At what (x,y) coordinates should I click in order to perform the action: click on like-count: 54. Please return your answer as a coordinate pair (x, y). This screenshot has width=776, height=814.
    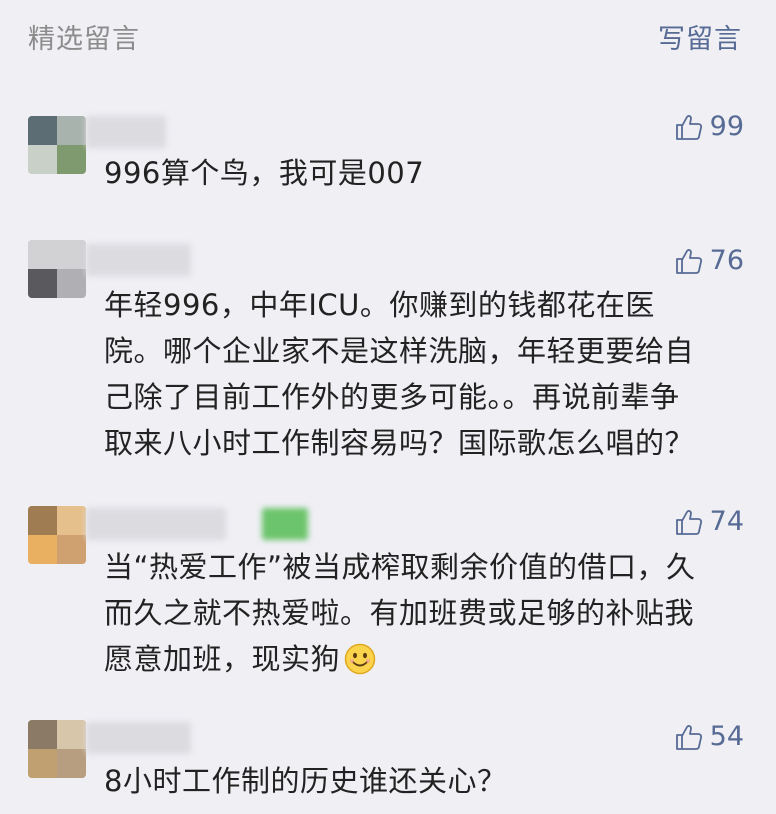
    Looking at the image, I should click on (726, 736).